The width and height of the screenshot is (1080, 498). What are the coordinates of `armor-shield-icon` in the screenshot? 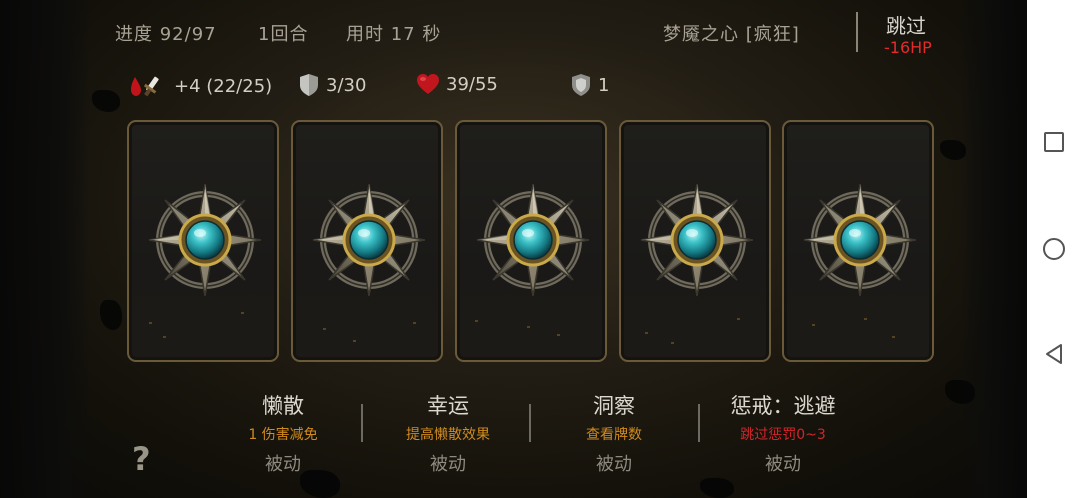 It's located at (309, 85).